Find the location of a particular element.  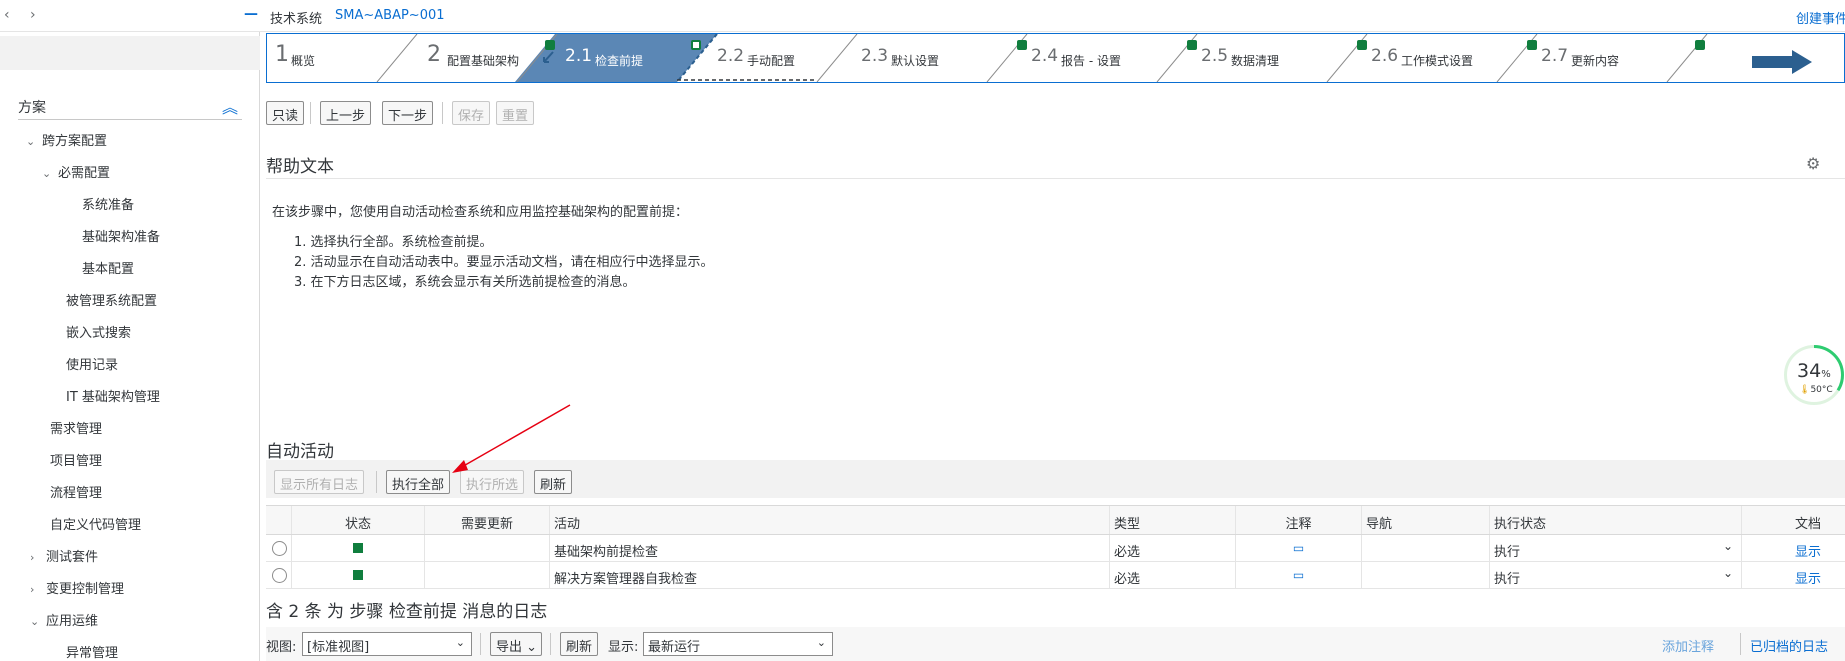

step-label: 概览 is located at coordinates (303, 61).